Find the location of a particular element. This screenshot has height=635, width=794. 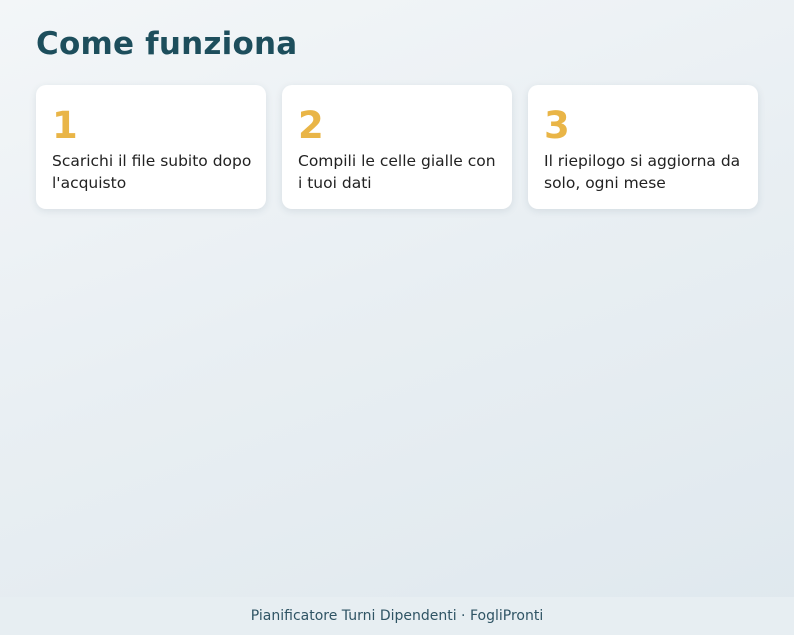

step-text: Compili le celle gialle con i tuoi dati is located at coordinates (397, 172).